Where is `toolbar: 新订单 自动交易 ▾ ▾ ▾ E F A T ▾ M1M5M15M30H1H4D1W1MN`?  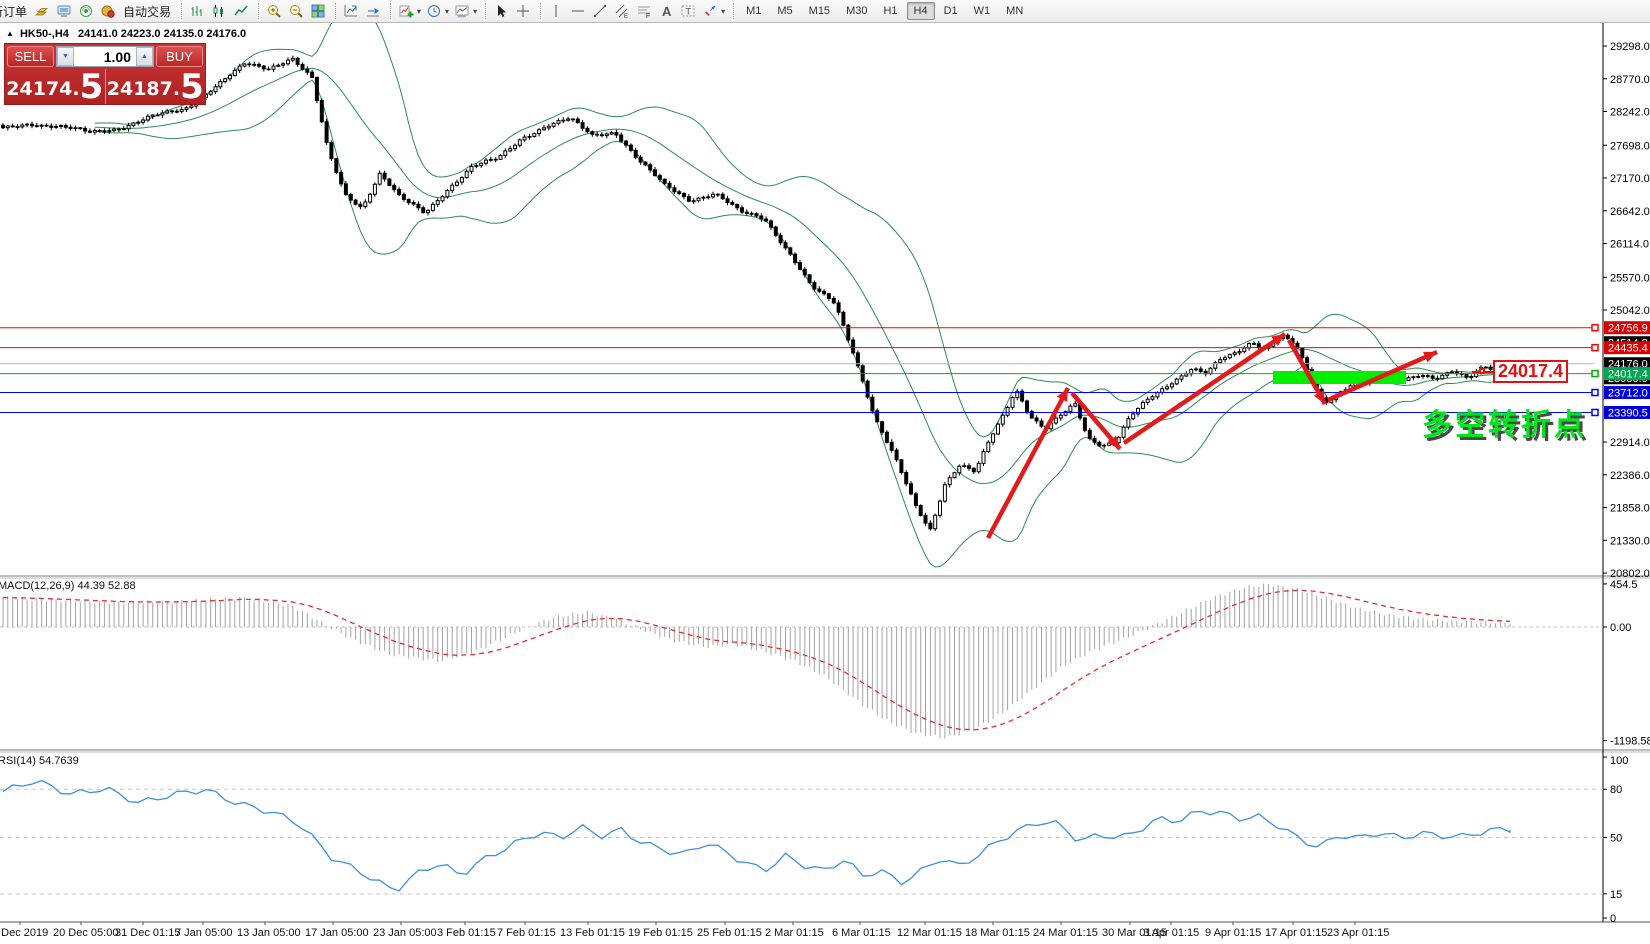 toolbar: 新订单 自动交易 ▾ ▾ ▾ E F A T ▾ M1M5M15M30H1H4D1W1MN is located at coordinates (825, 11).